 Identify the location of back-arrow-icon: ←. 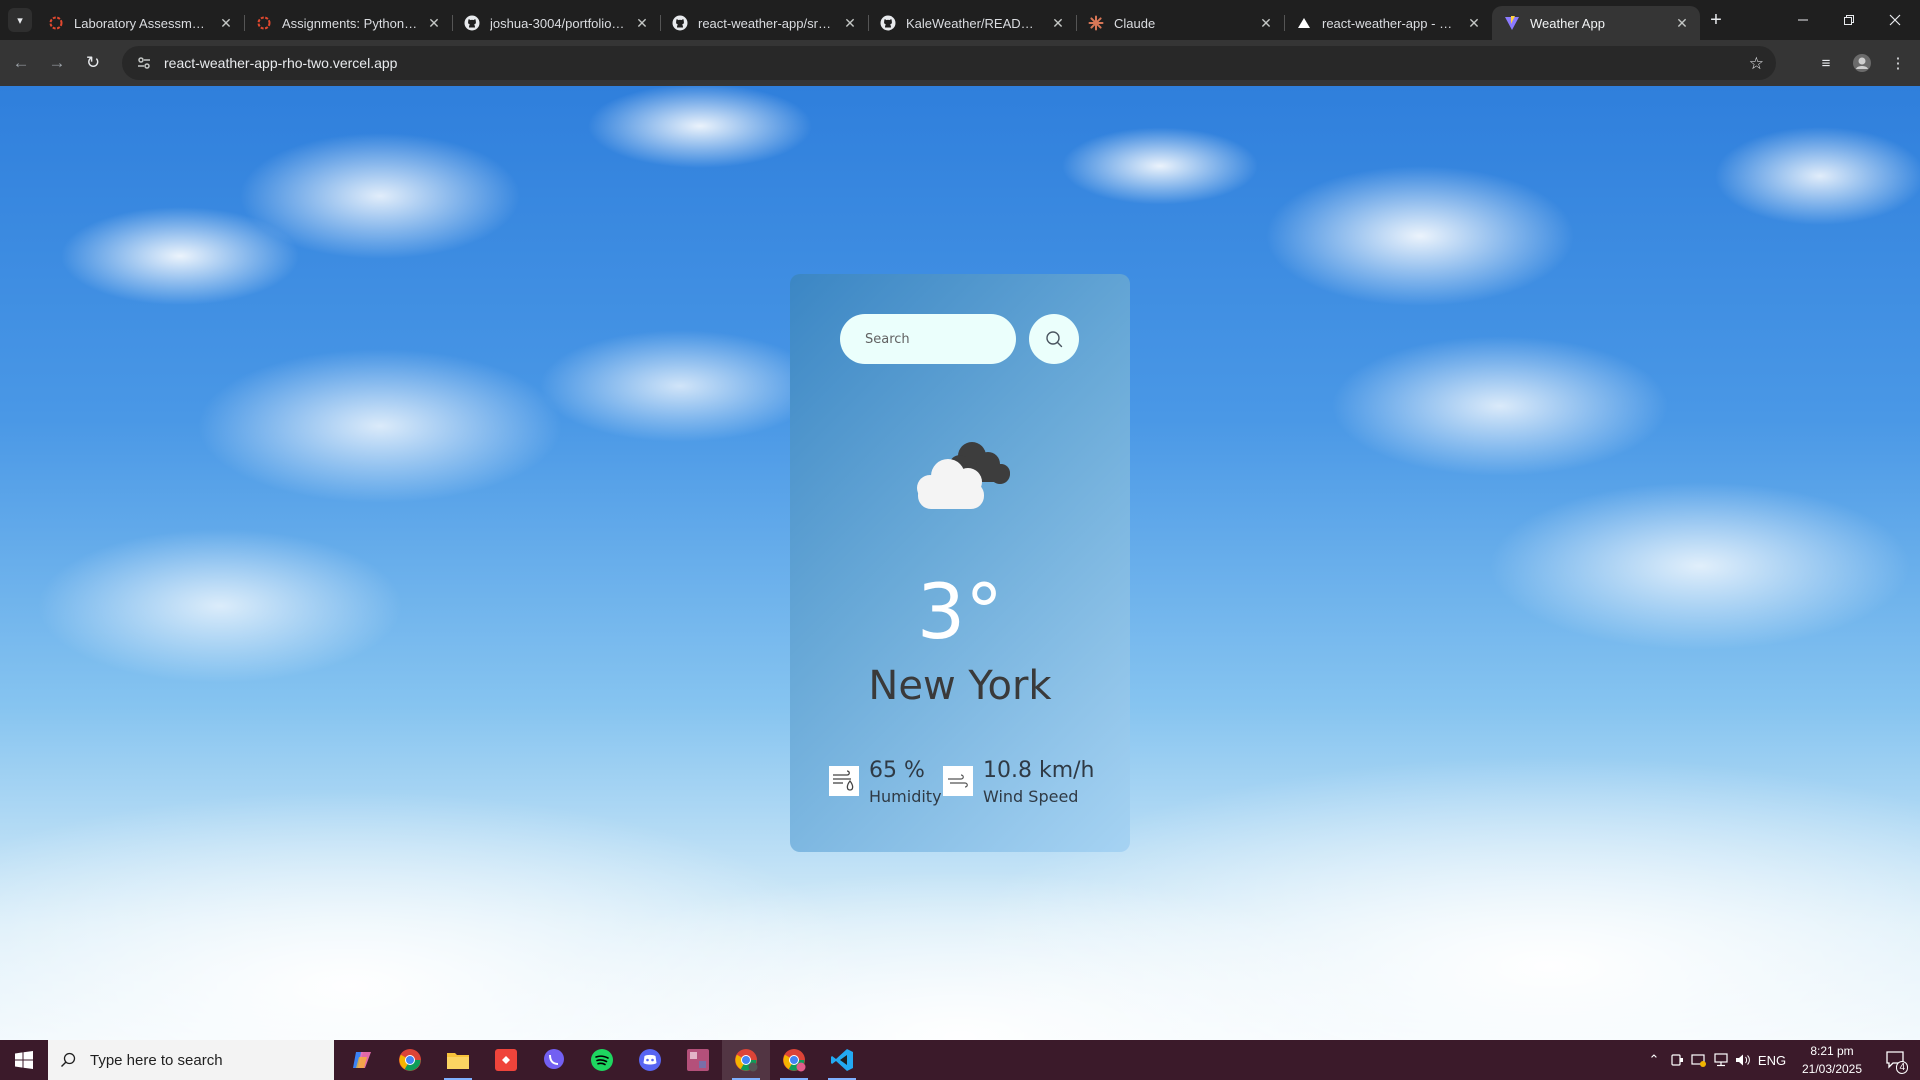
(21, 62).